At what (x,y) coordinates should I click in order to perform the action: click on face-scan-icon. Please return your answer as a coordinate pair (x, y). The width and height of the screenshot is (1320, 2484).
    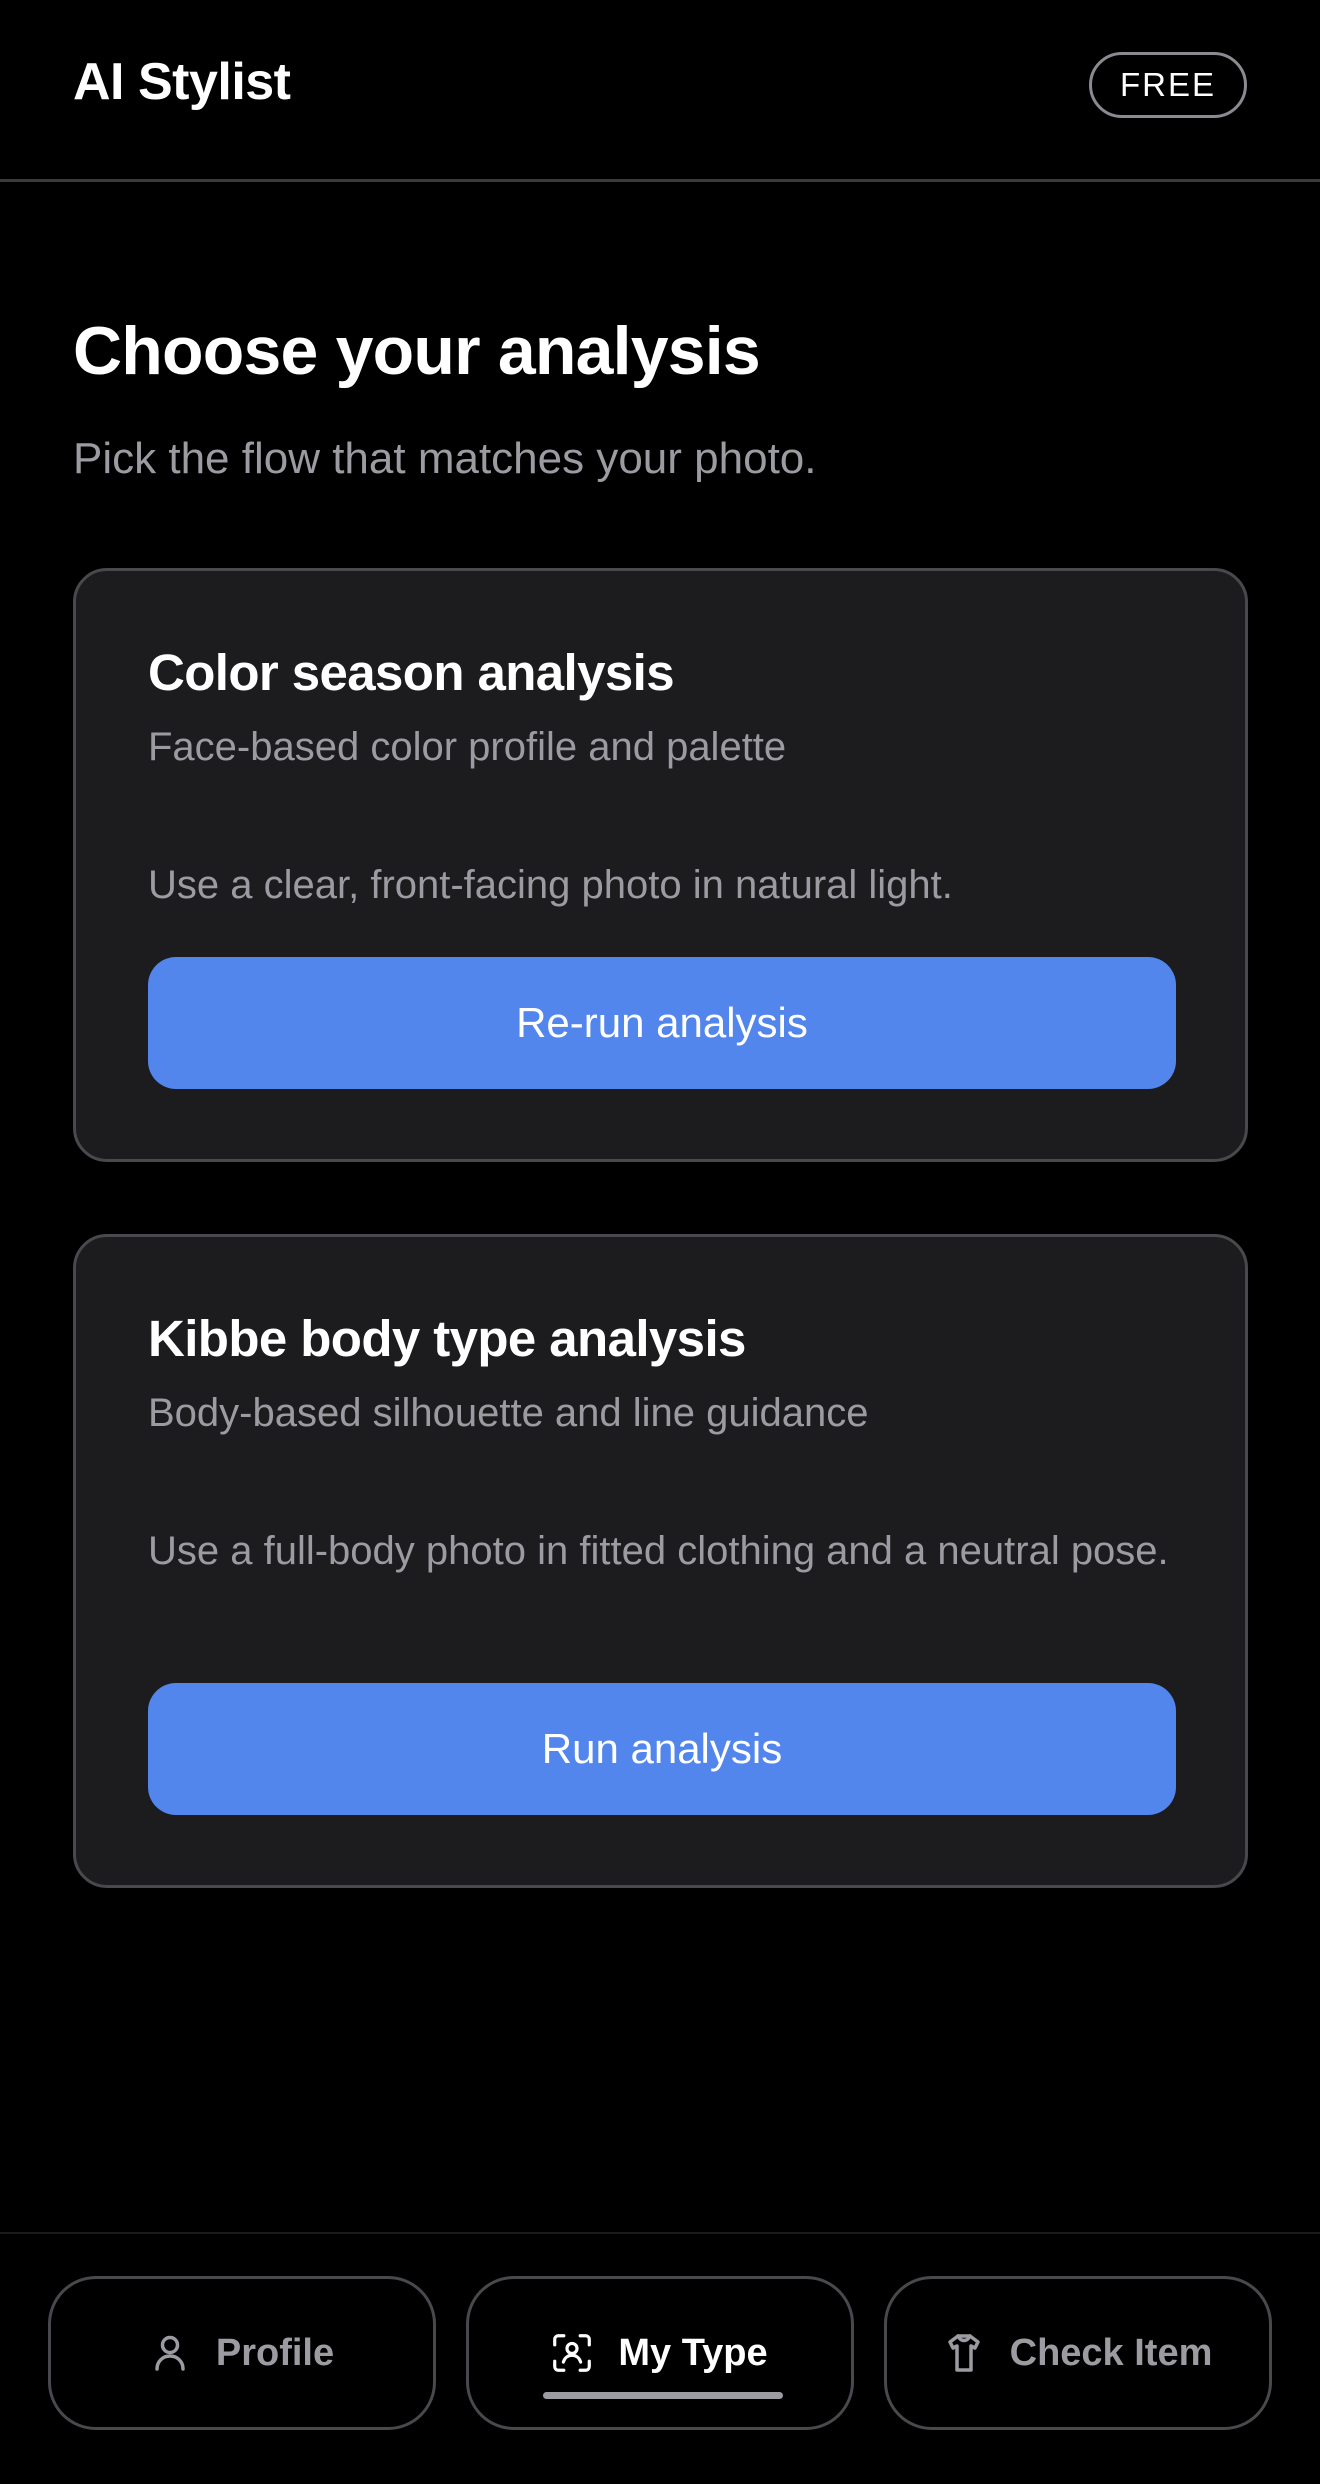
    Looking at the image, I should click on (572, 2353).